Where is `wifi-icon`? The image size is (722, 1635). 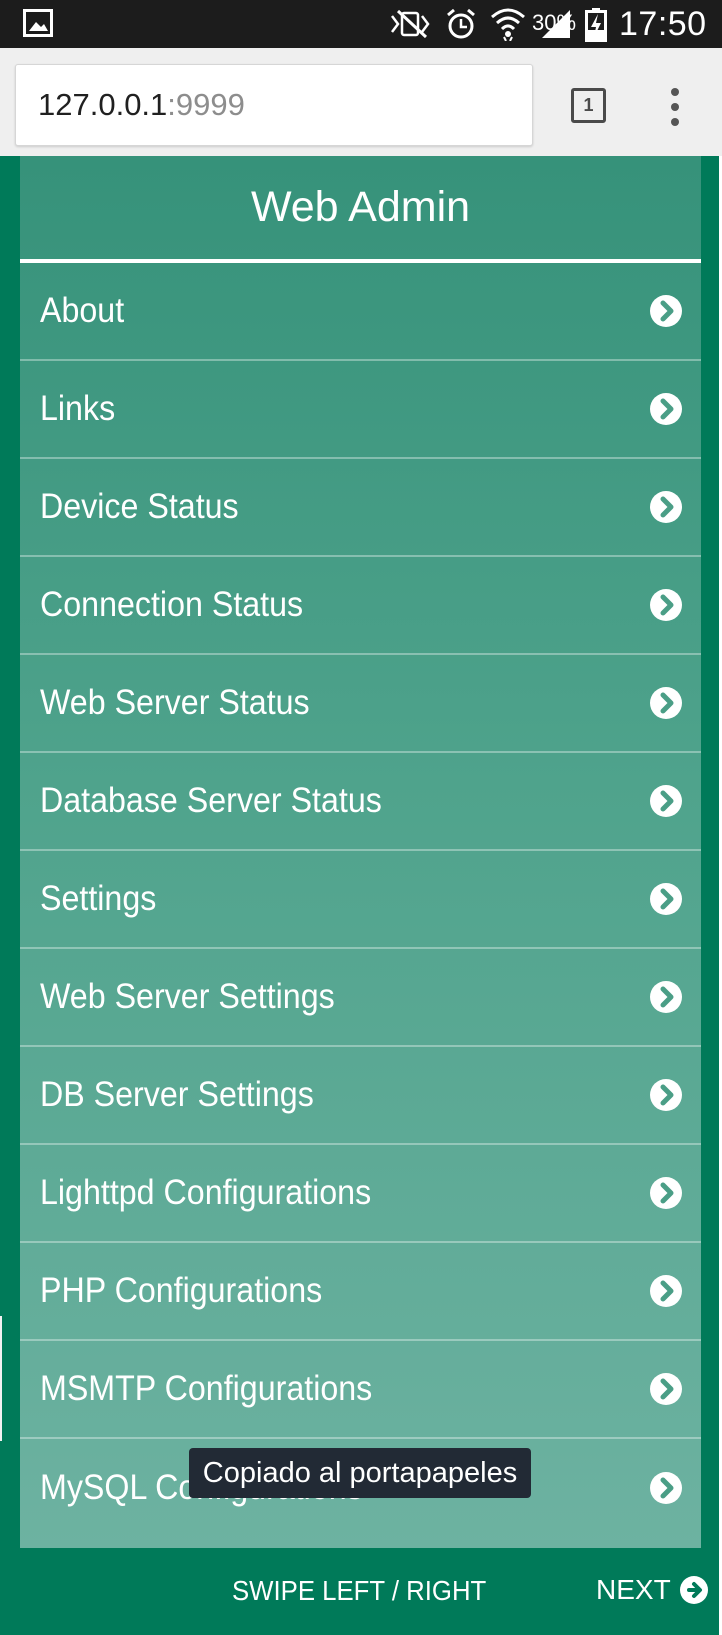
wifi-icon is located at coordinates (508, 24).